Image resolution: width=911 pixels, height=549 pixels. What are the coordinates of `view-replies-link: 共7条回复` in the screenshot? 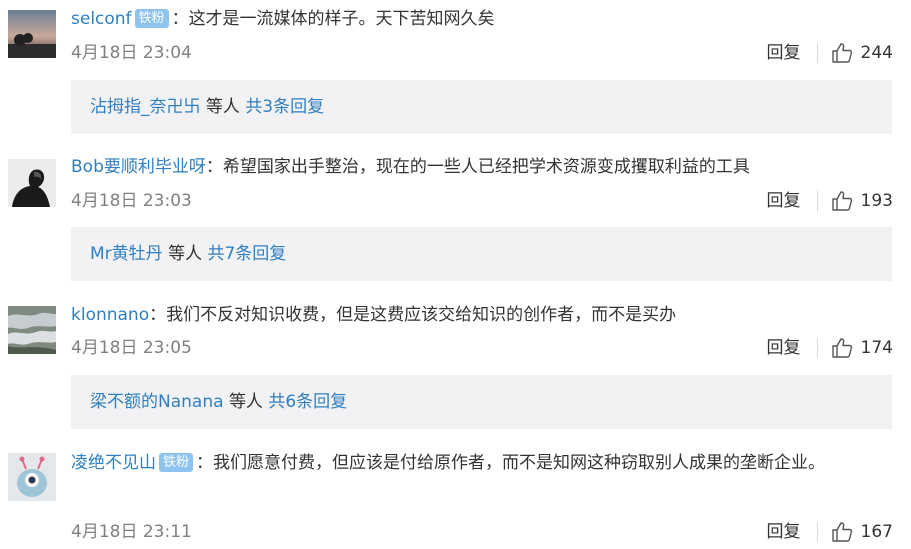 It's located at (246, 254).